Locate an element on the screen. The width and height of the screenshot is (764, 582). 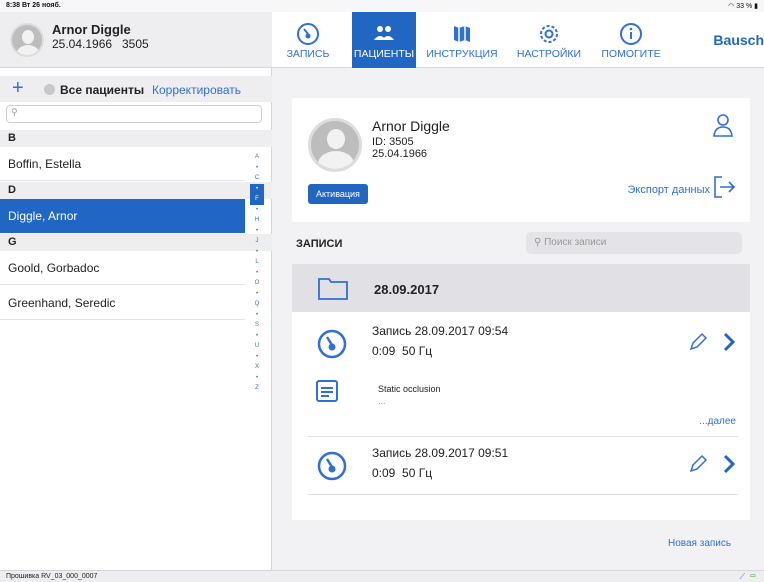
index-letter: H is located at coordinates (257, 220).